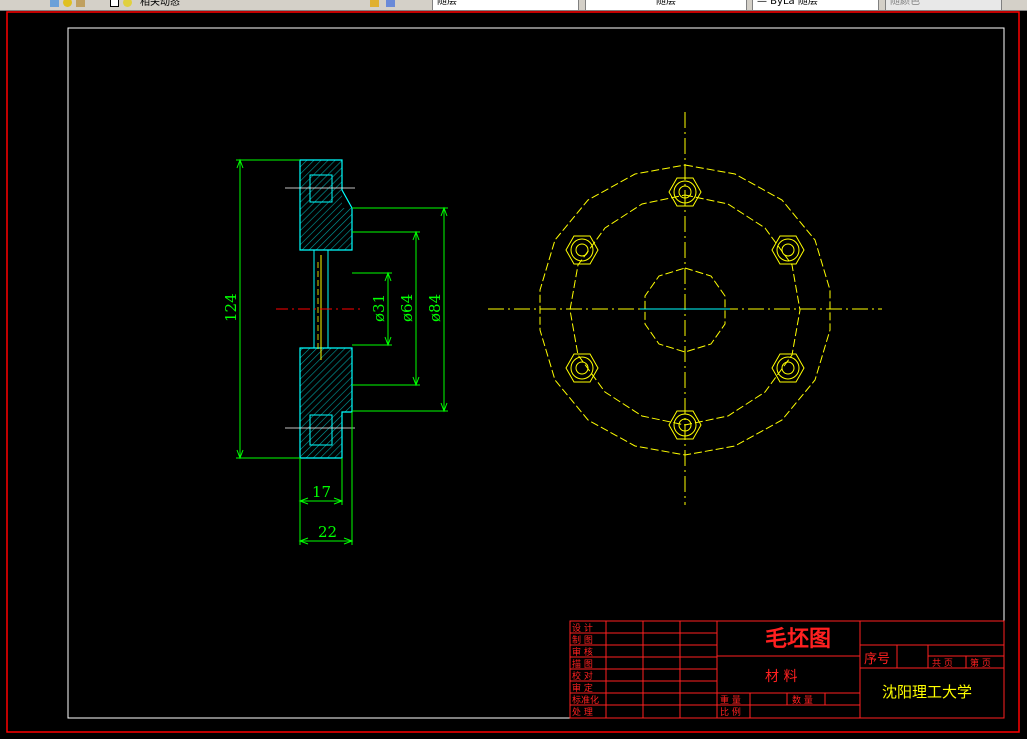  Describe the element at coordinates (347, 229) in the screenshot. I see `hatched-section-hub-upper` at that location.